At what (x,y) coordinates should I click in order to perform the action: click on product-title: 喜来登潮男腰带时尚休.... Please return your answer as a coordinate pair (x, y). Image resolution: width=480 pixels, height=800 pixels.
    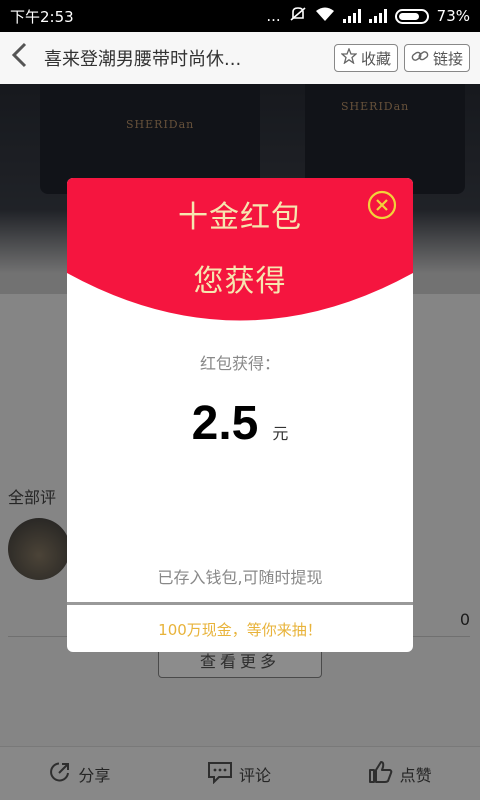
    Looking at the image, I should click on (143, 59).